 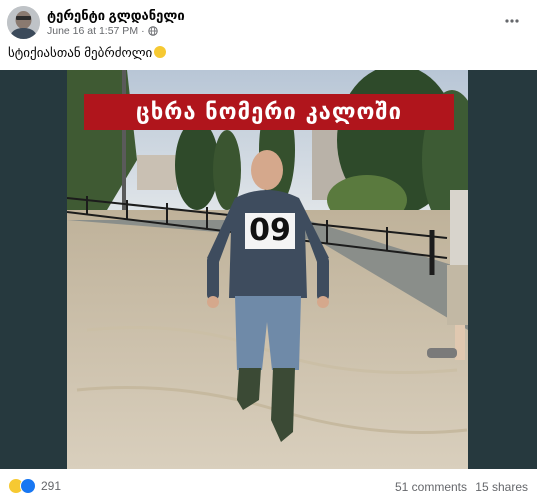 I want to click on post-header: ტერენტი გლდანელი June 16 at 1:57 PM ·, so click(x=268, y=22).